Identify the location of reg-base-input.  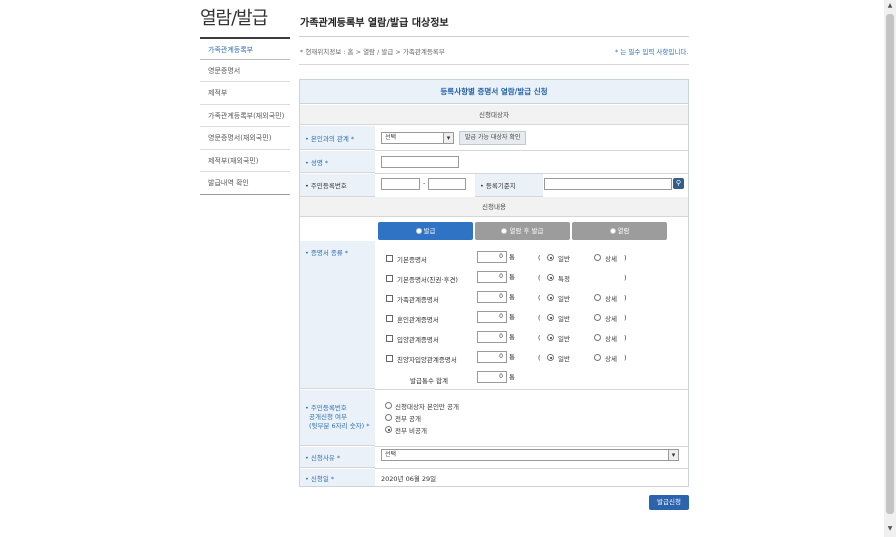
(608, 184).